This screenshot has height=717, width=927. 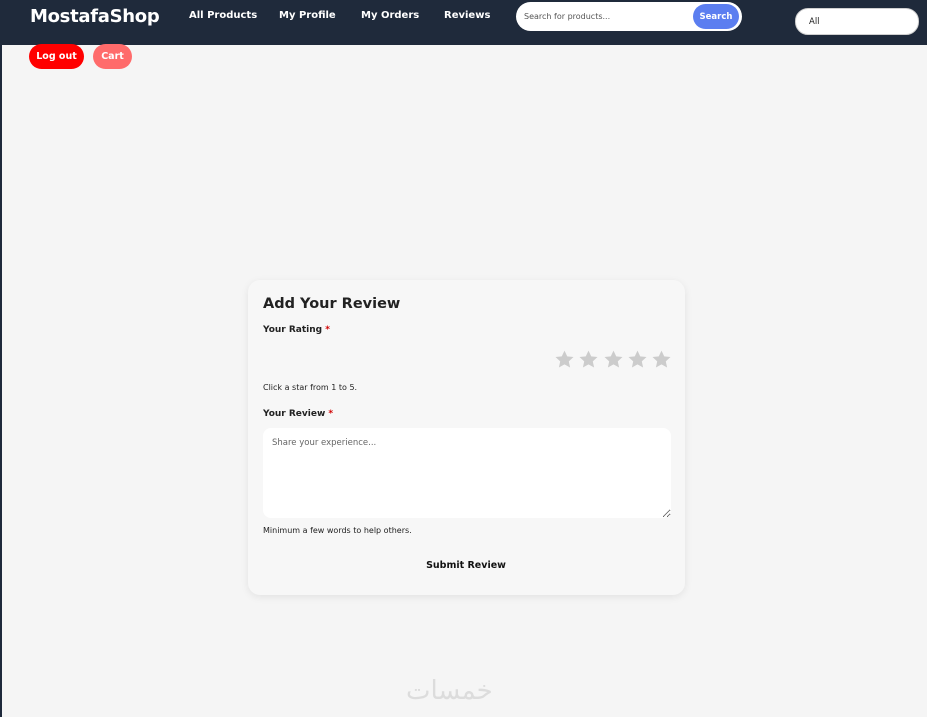 I want to click on nav-my-orders: My Orders, so click(x=390, y=15).